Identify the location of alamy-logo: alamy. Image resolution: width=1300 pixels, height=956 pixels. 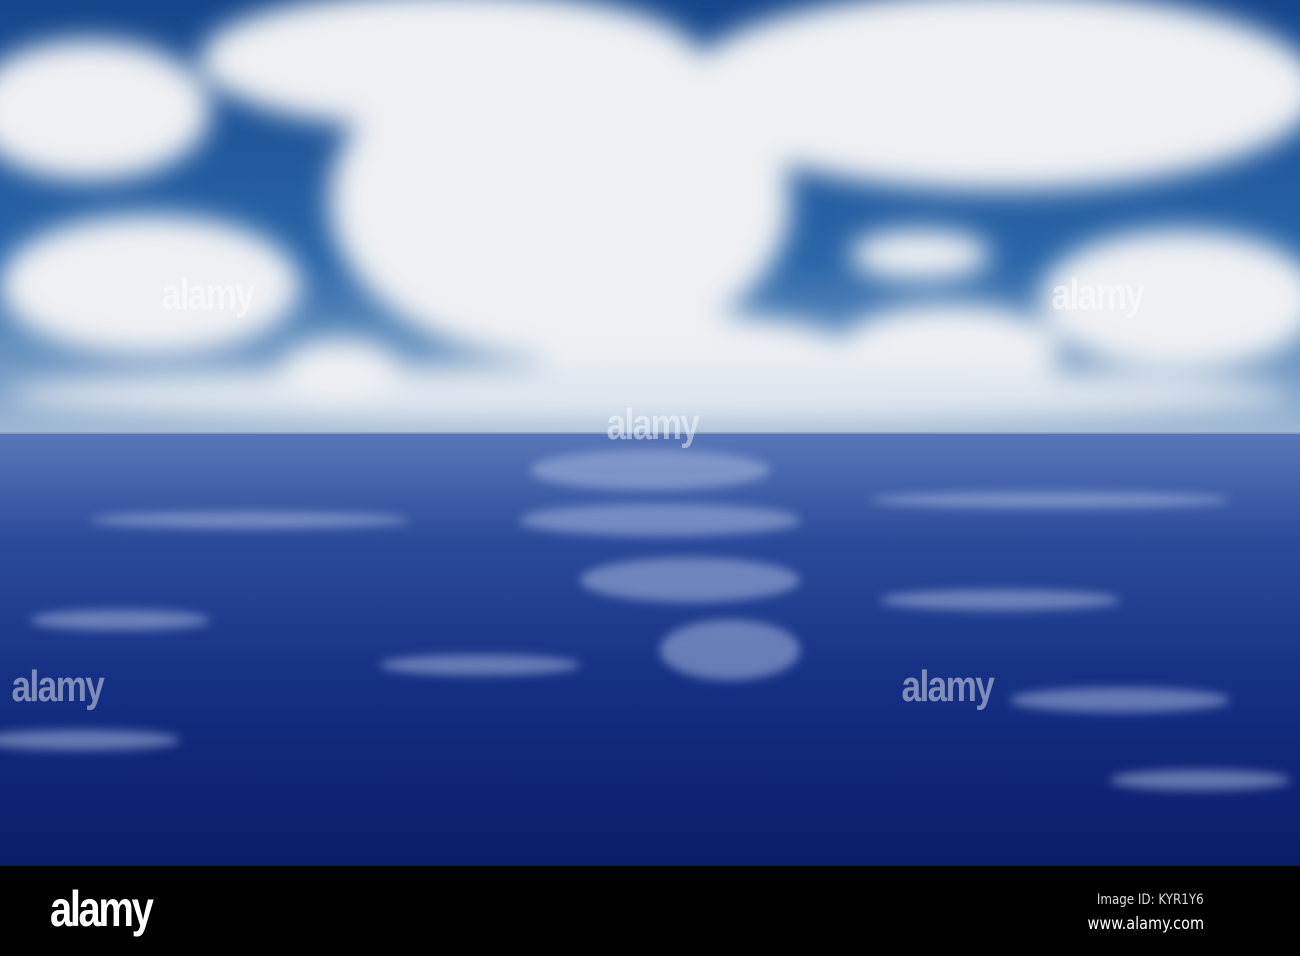
(102, 909).